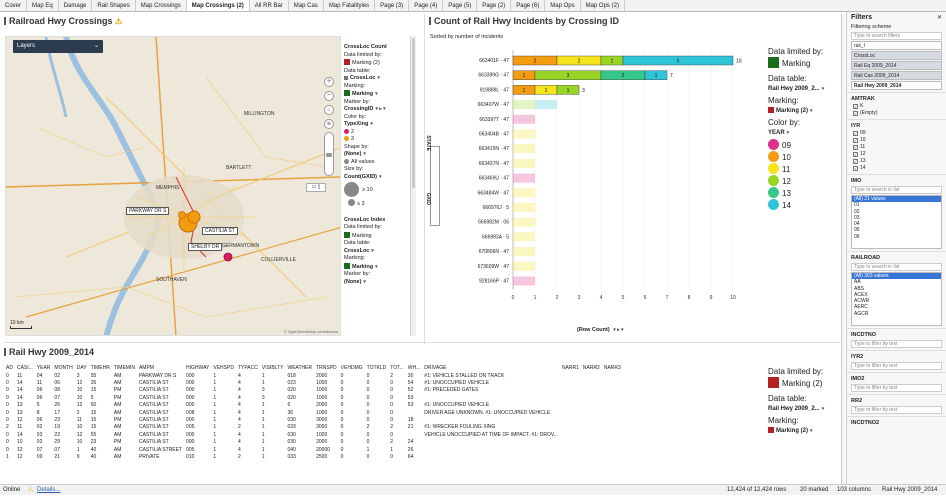 The width and height of the screenshot is (946, 496). What do you see at coordinates (896, 388) in the screenshot?
I see `imo2-filter-input: Type to filter by text` at bounding box center [896, 388].